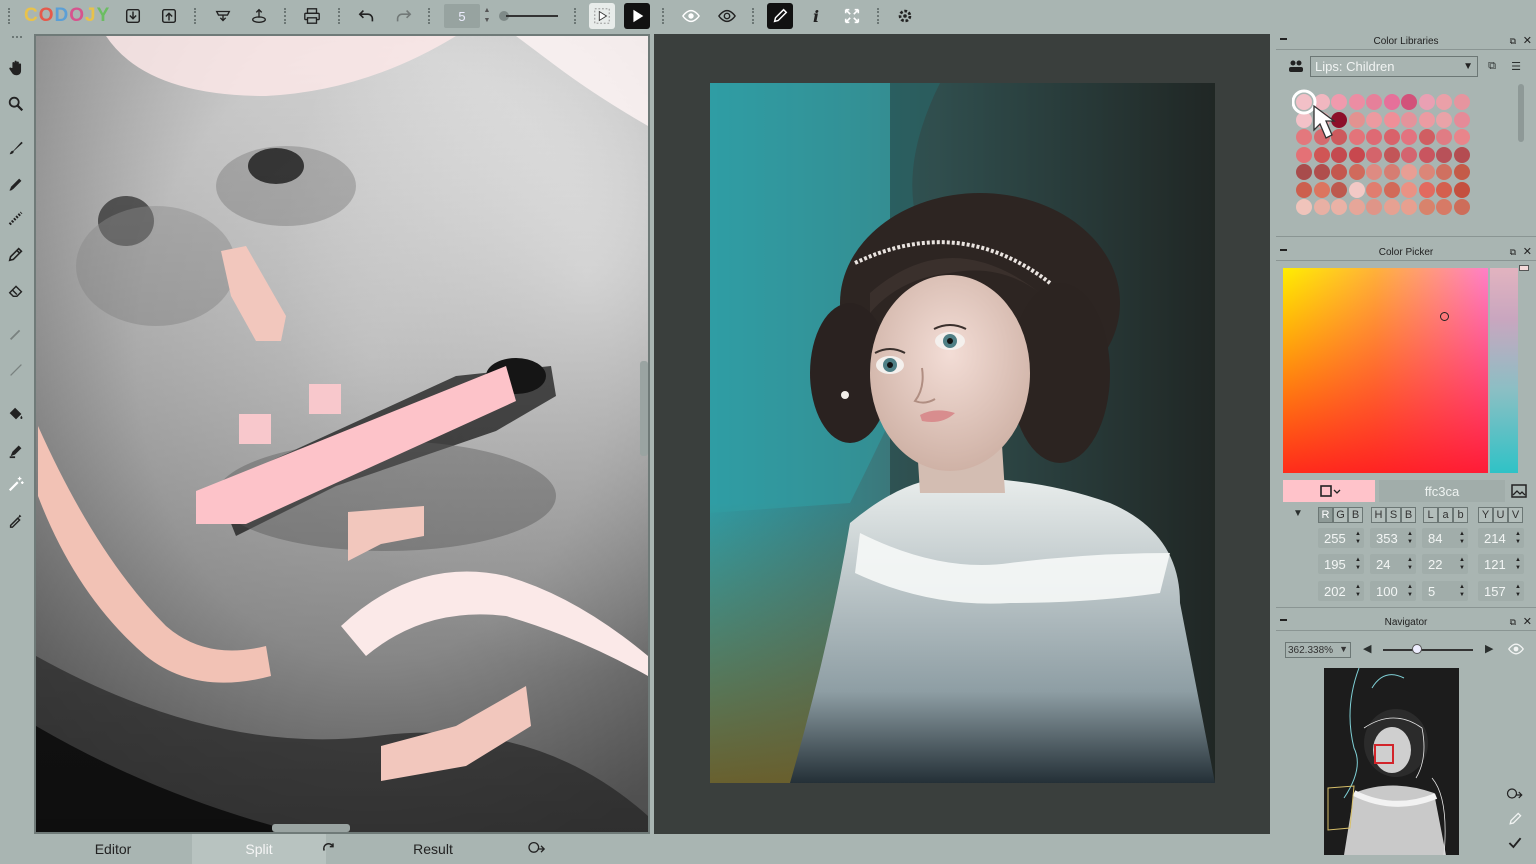 This screenshot has width=1536, height=864. What do you see at coordinates (691, 16) in the screenshot?
I see `eye-icon` at bounding box center [691, 16].